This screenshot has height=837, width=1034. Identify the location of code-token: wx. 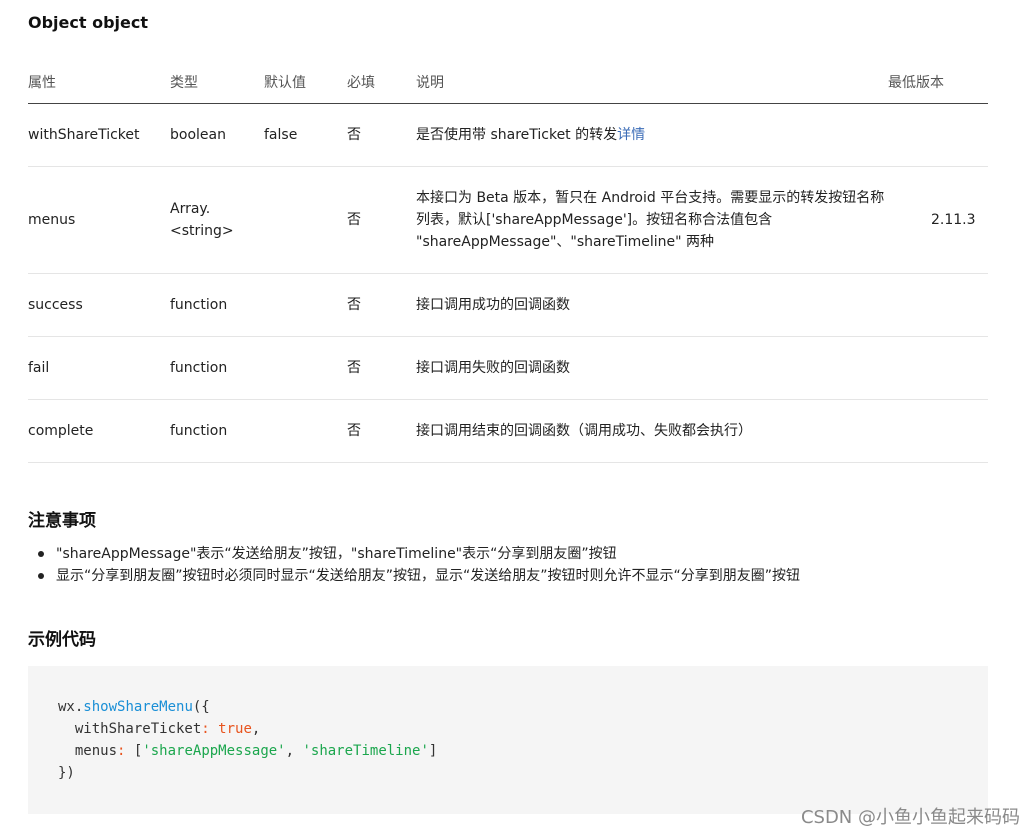
(66, 707).